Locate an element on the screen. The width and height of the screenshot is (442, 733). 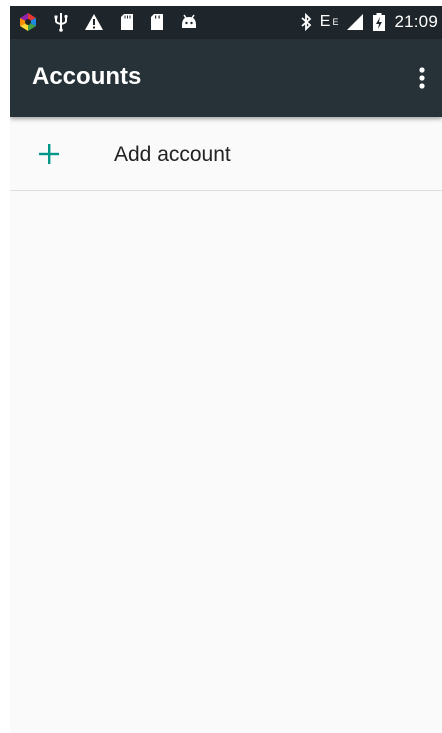
more-options-button is located at coordinates (422, 78).